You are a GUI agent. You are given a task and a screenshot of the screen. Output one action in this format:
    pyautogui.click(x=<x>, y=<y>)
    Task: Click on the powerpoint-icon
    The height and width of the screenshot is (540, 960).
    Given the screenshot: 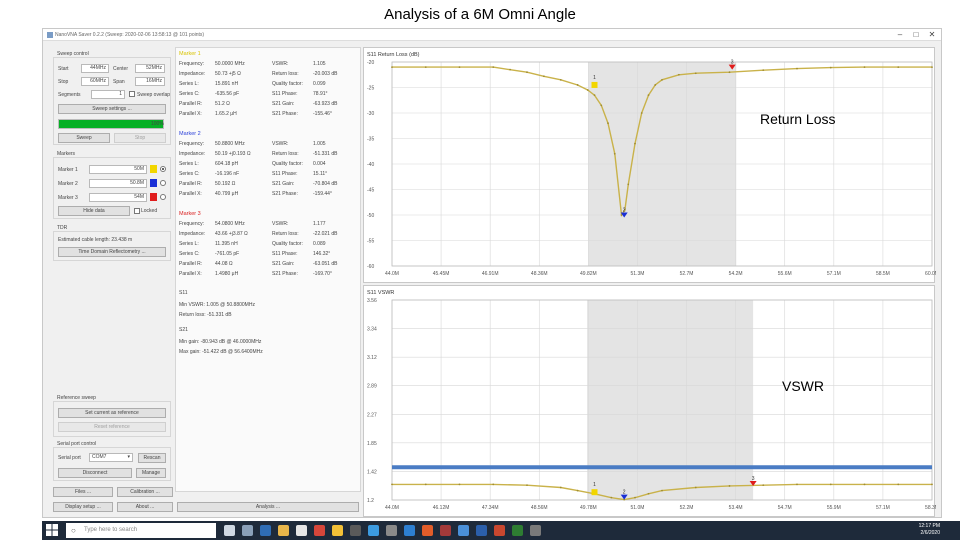 What is the action you would take?
    pyautogui.click(x=499, y=530)
    